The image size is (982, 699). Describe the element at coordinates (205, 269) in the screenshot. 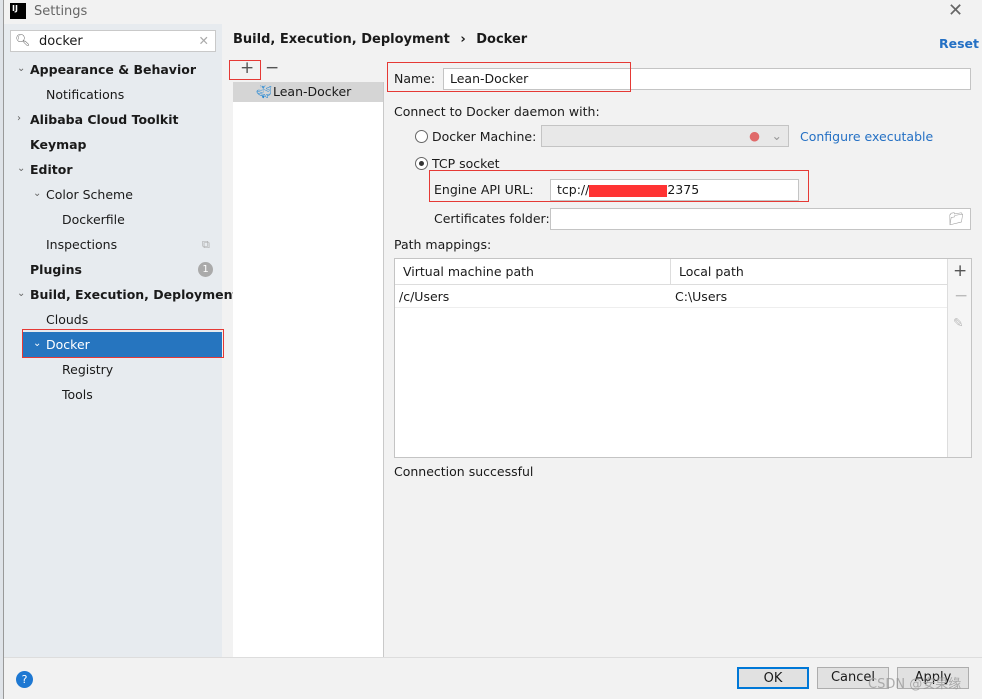

I see `plugins-badge: 1` at that location.